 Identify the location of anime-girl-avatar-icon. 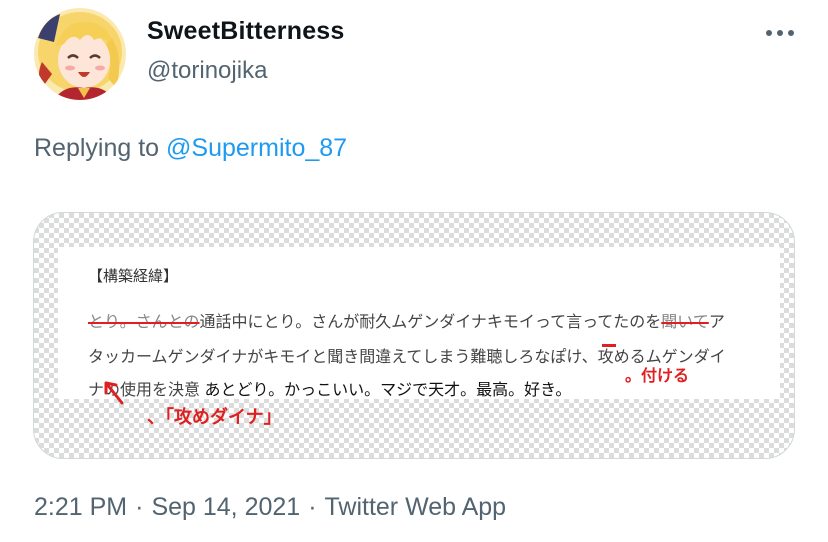
(80, 54).